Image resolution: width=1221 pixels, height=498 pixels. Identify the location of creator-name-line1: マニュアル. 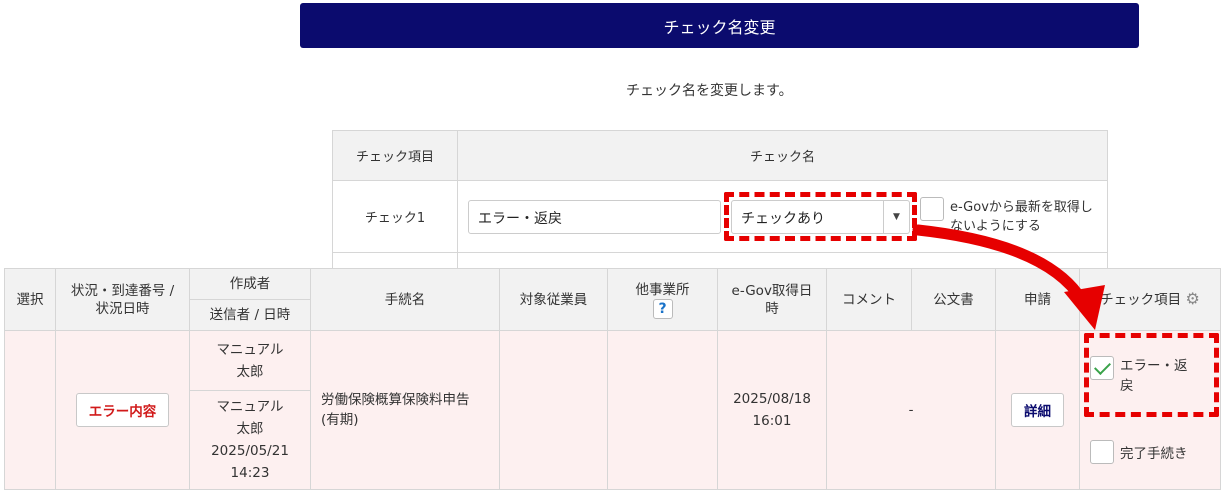
(250, 349).